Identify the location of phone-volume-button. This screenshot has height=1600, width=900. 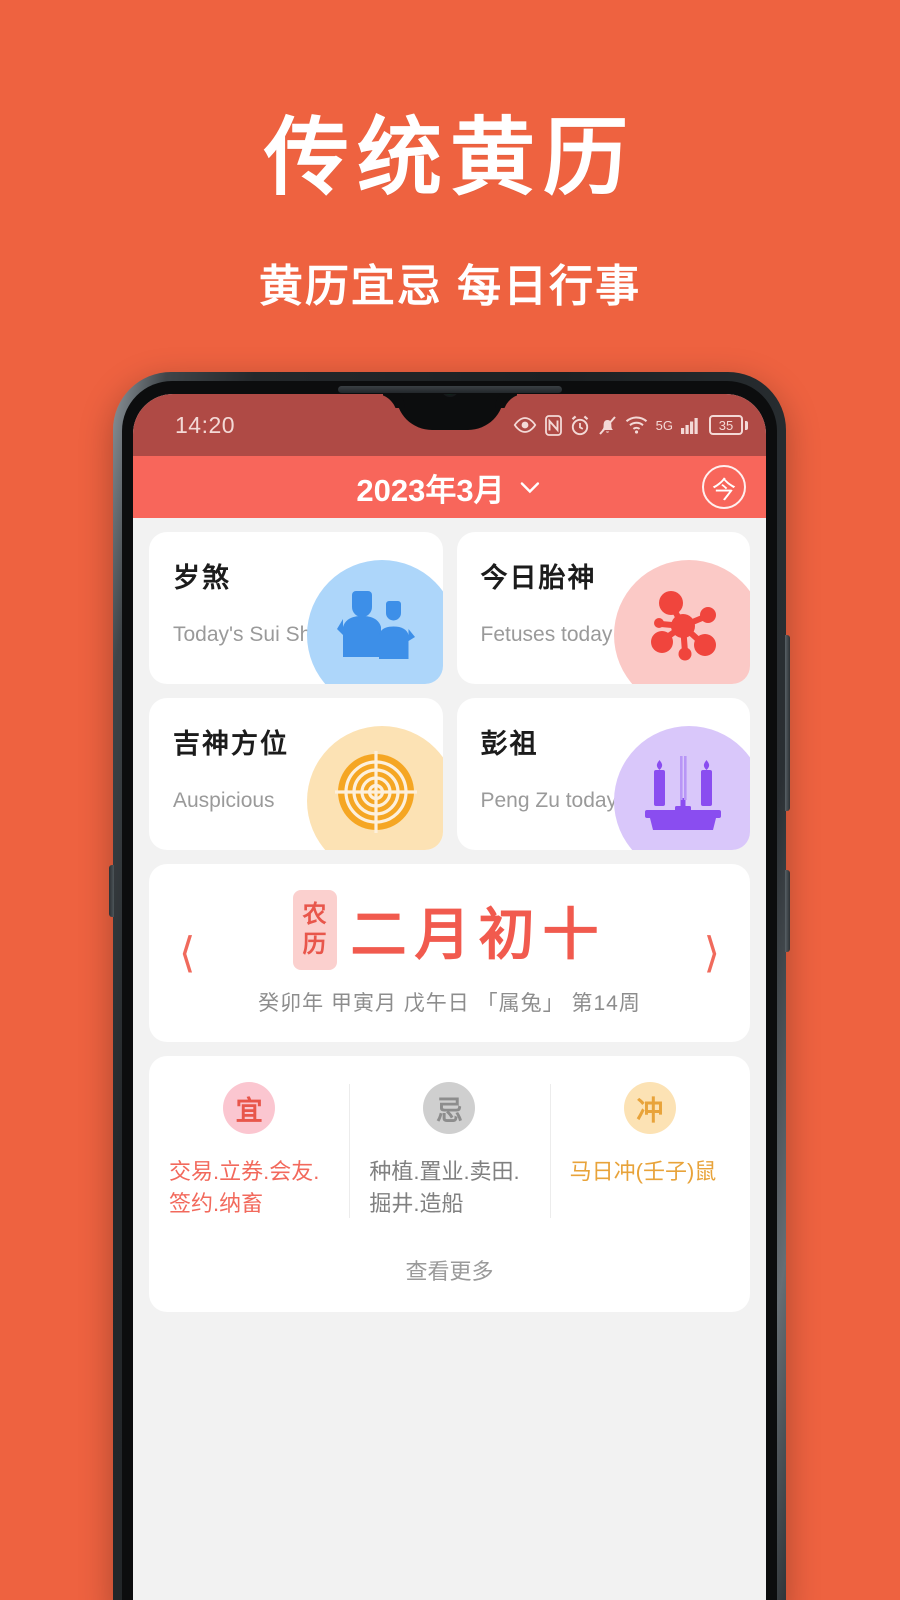
(787, 723).